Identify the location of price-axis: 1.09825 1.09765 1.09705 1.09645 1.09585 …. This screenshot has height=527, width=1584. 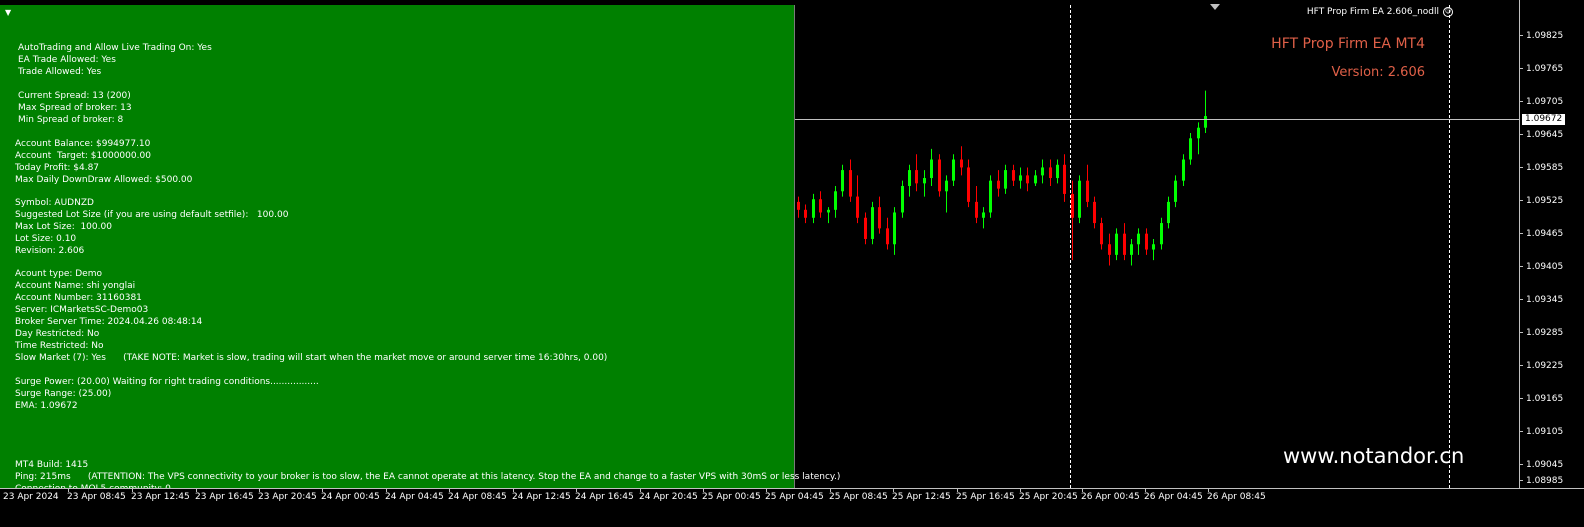
(1551, 244).